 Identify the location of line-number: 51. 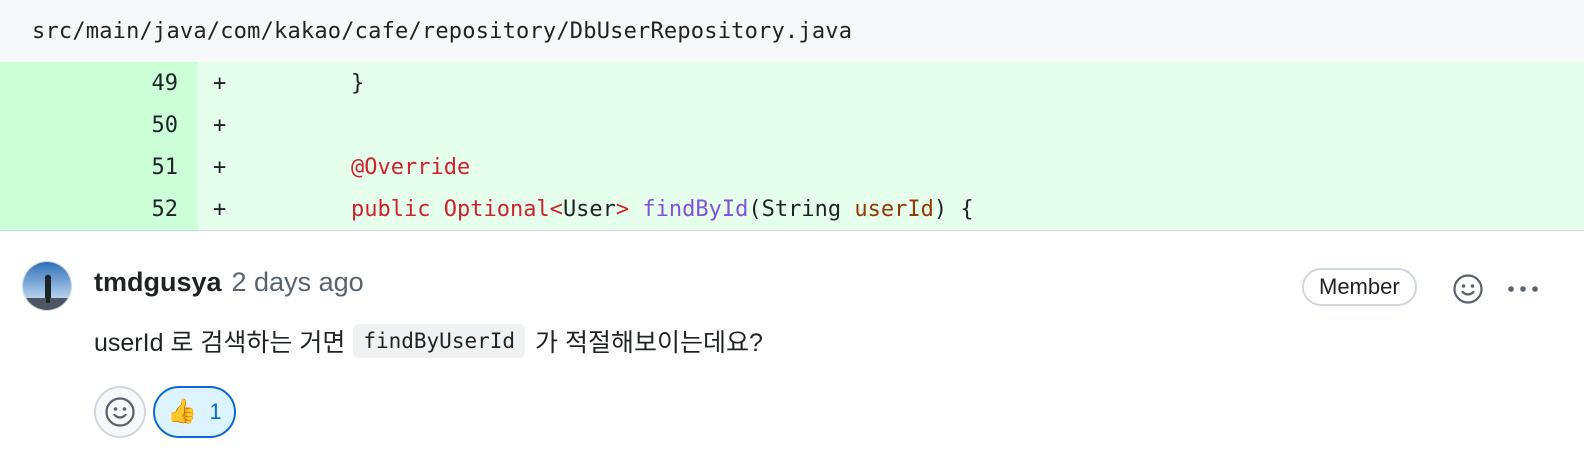
(99, 167).